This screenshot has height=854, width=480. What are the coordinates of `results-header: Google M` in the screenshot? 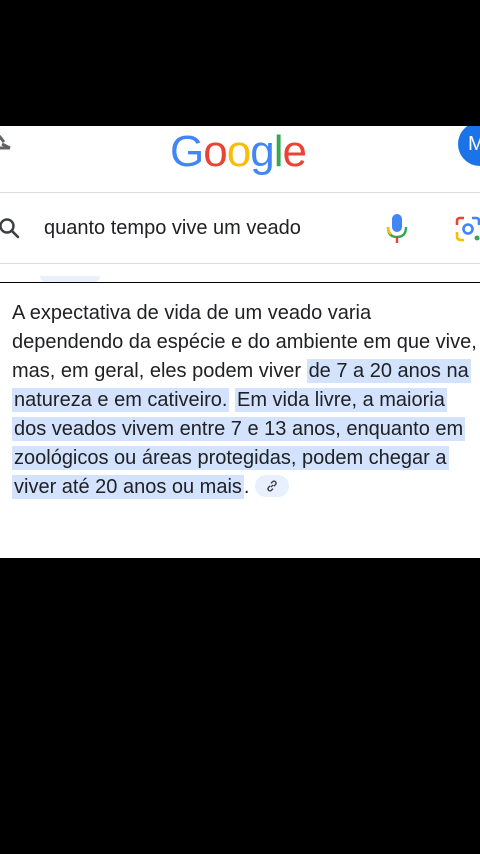 It's located at (240, 159).